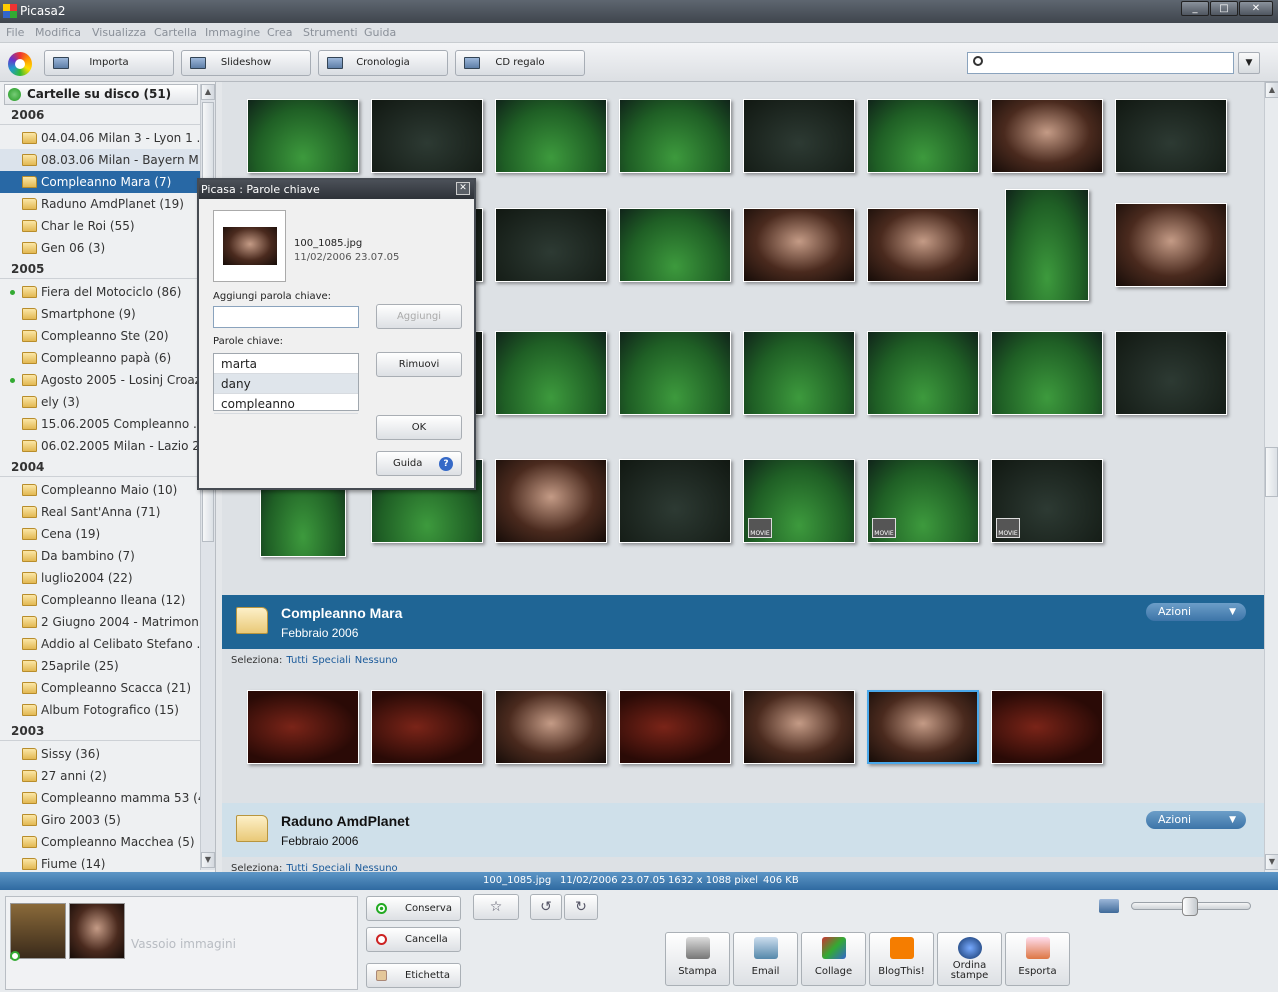 The width and height of the screenshot is (1278, 992). Describe the element at coordinates (1224, 8) in the screenshot. I see `maximize-button: □` at that location.